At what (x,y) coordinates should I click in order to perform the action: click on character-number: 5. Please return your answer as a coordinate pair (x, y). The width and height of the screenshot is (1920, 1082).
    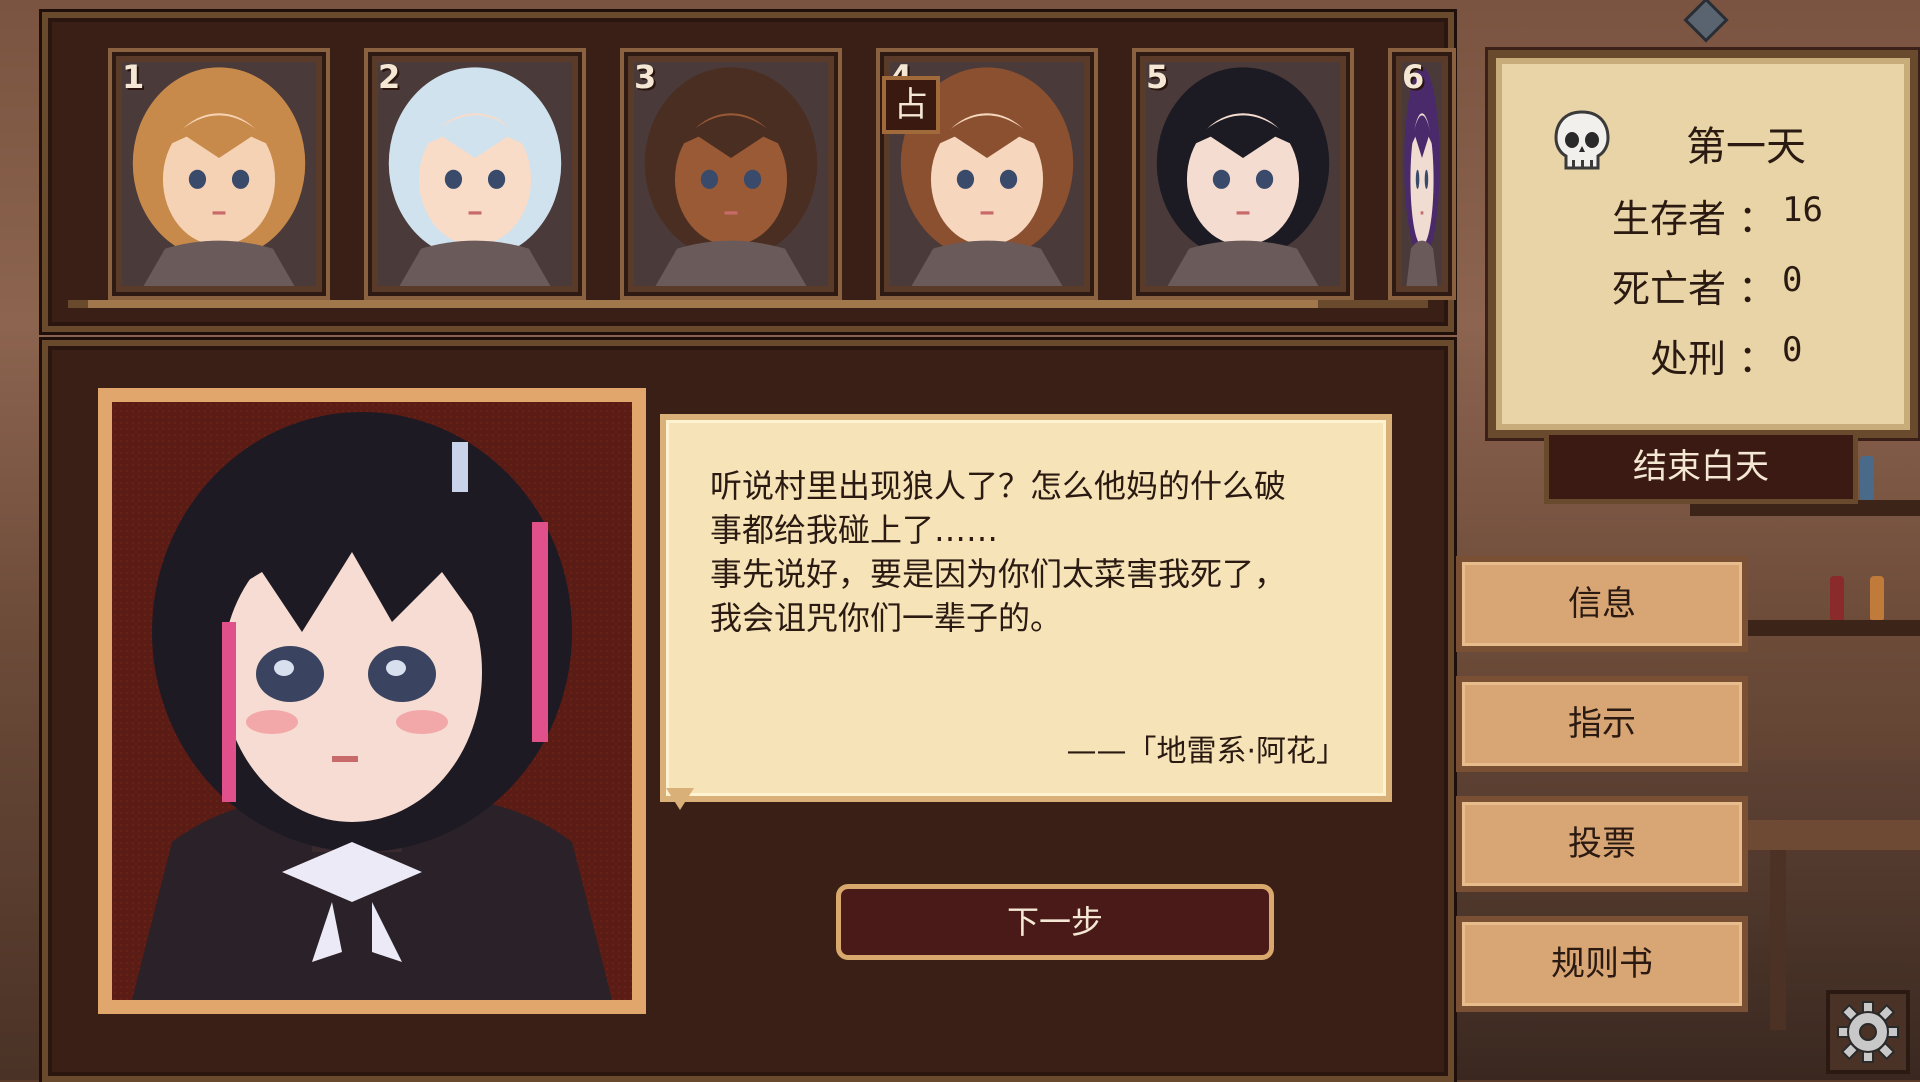
    Looking at the image, I should click on (1157, 77).